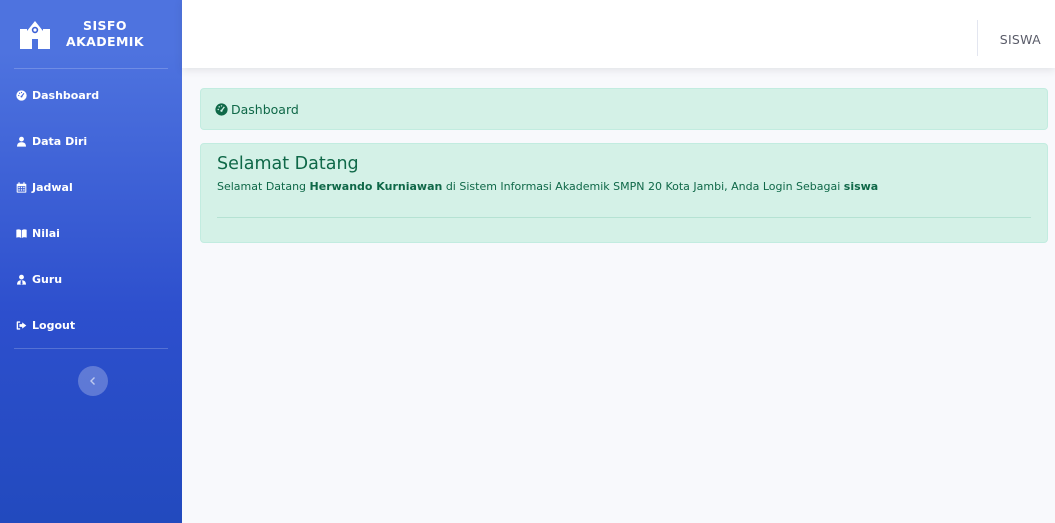 The image size is (1055, 523). I want to click on sidebar-item-label: Jadwal, so click(52, 187).